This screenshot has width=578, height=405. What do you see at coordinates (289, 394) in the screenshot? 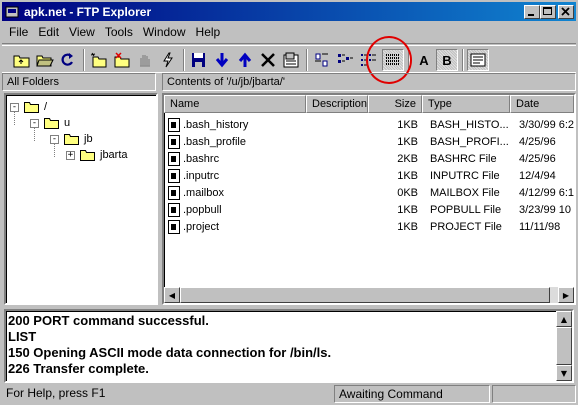
I see `status-bar: For Help, press F1 Awaiting Command` at bounding box center [289, 394].